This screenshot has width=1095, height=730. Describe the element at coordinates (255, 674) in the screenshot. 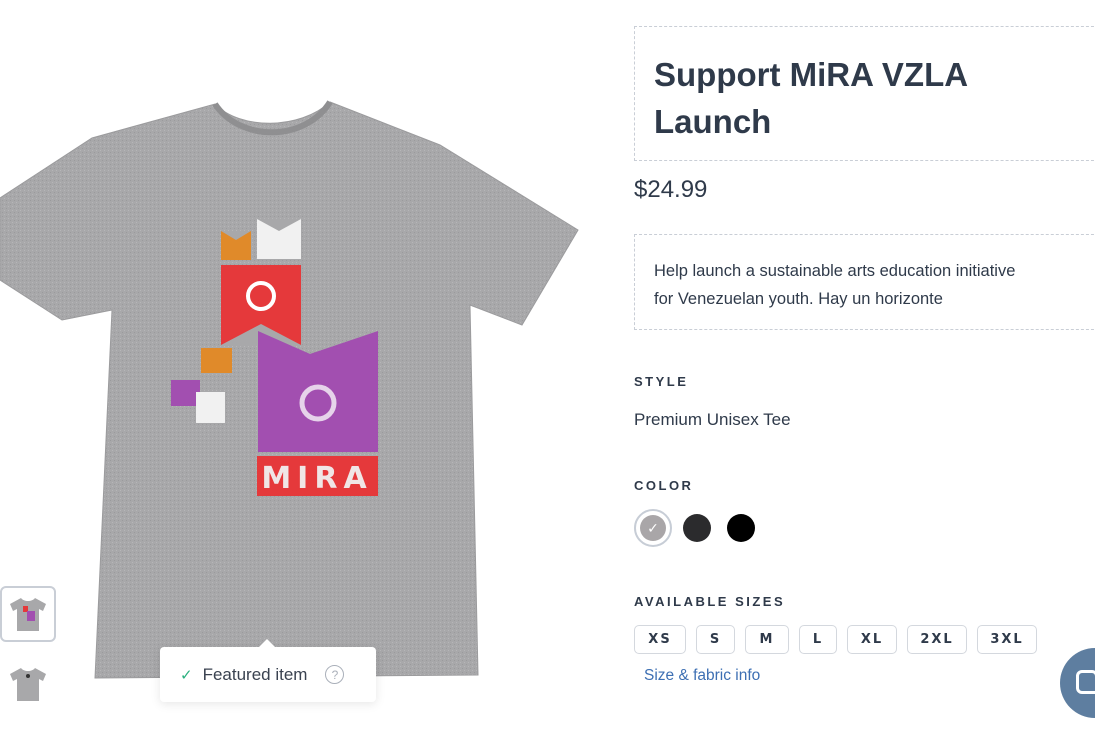

I see `featured-item-label: Featured item` at that location.